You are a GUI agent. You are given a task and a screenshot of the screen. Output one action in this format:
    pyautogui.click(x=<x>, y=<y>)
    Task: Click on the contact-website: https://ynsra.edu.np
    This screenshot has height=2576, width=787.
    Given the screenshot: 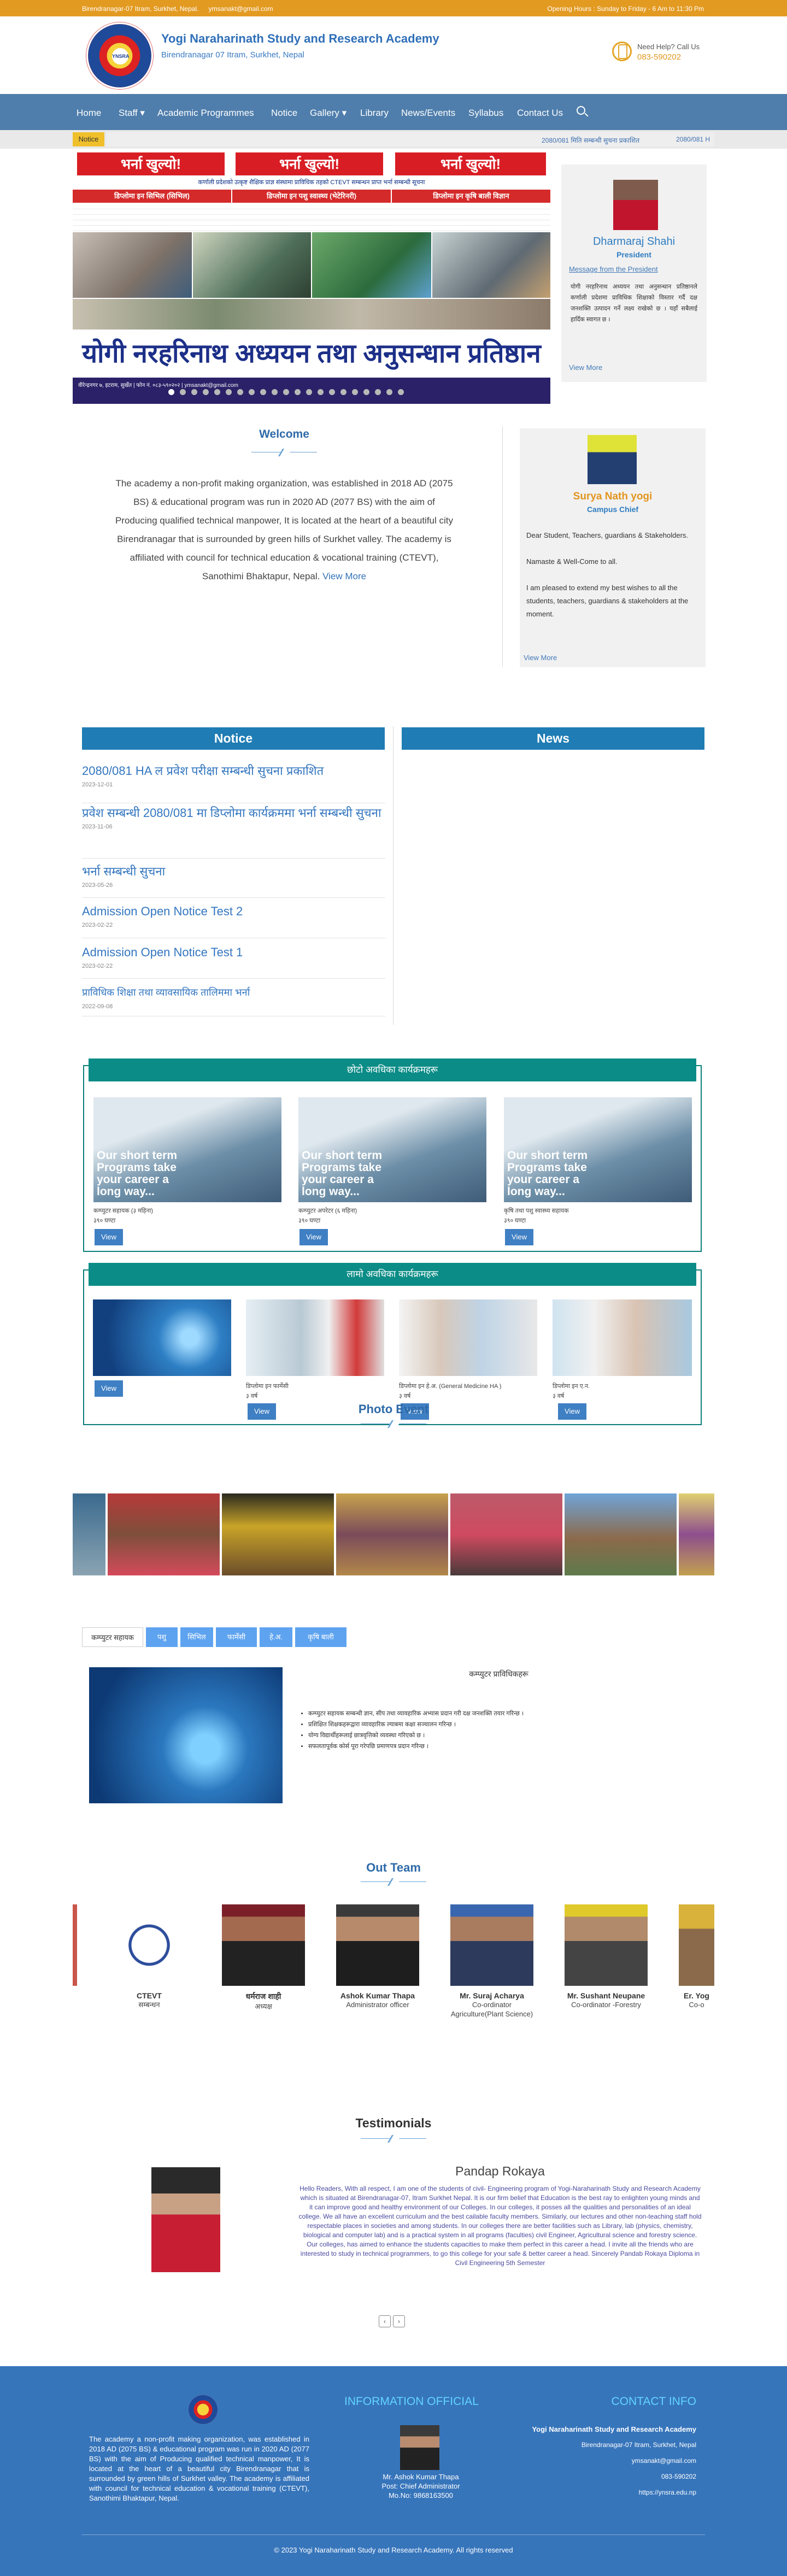 What is the action you would take?
    pyautogui.click(x=585, y=2493)
    